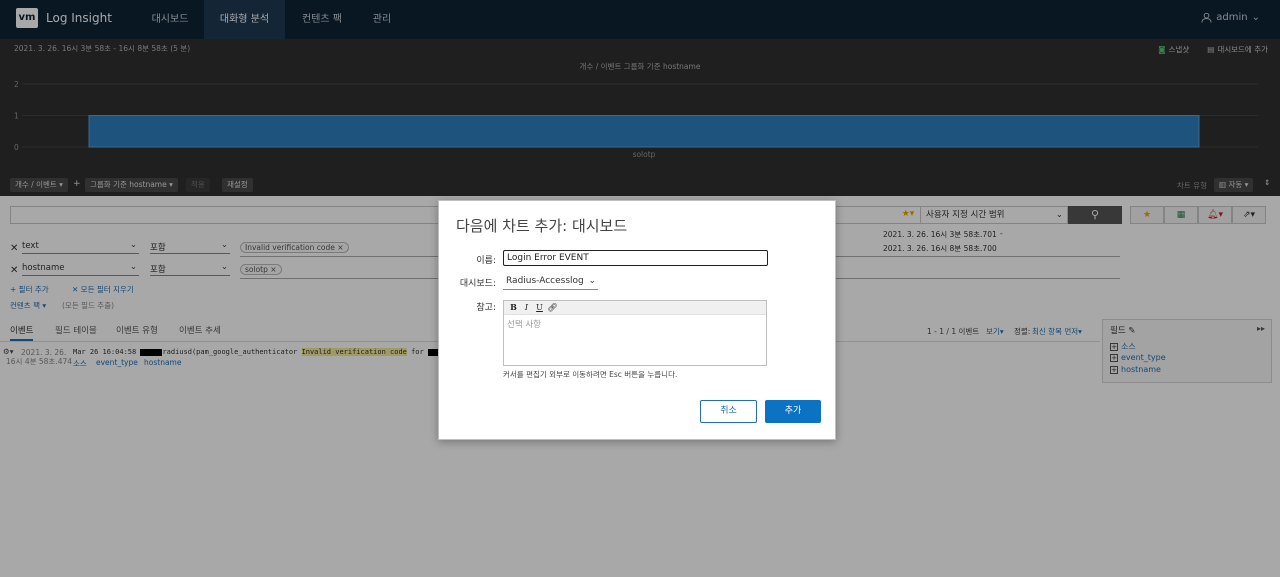 The width and height of the screenshot is (1280, 577). What do you see at coordinates (635, 333) in the screenshot?
I see `note-editor: B I U 🔗︎ 선택 사항` at bounding box center [635, 333].